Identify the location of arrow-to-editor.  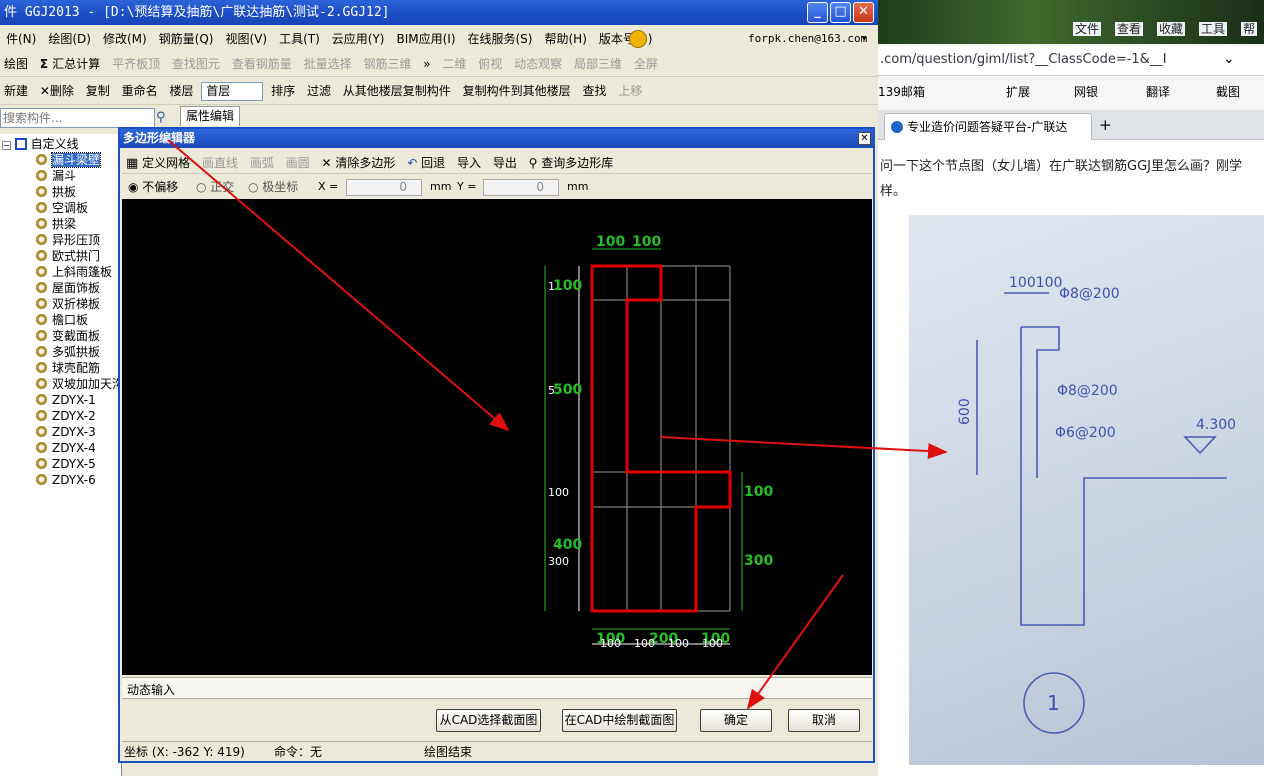
(338, 285).